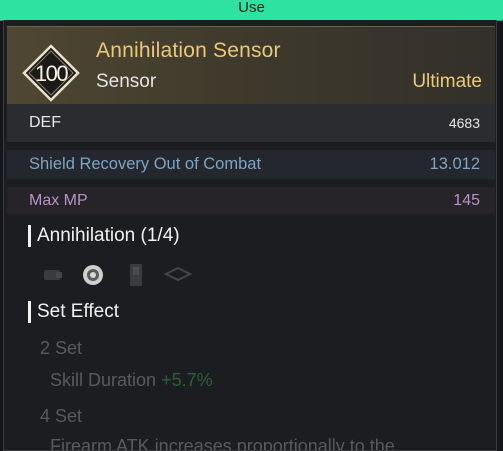 This screenshot has width=503, height=451. What do you see at coordinates (126, 81) in the screenshot?
I see `item-type: Sensor` at bounding box center [126, 81].